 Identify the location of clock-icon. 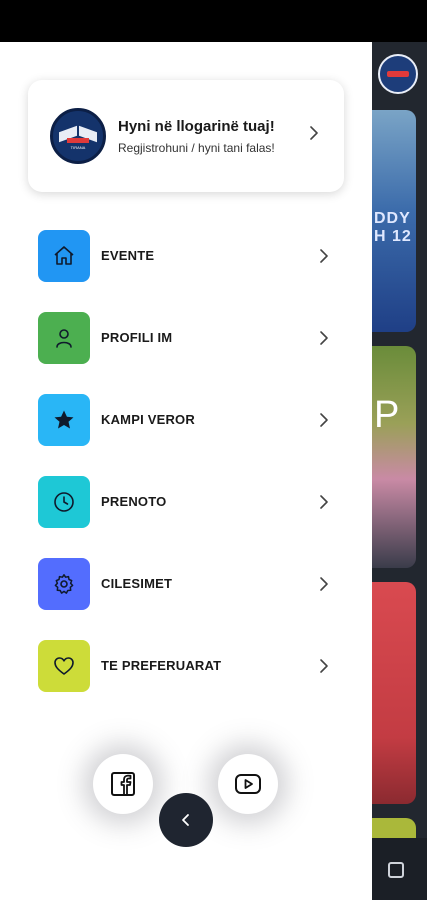
(64, 502).